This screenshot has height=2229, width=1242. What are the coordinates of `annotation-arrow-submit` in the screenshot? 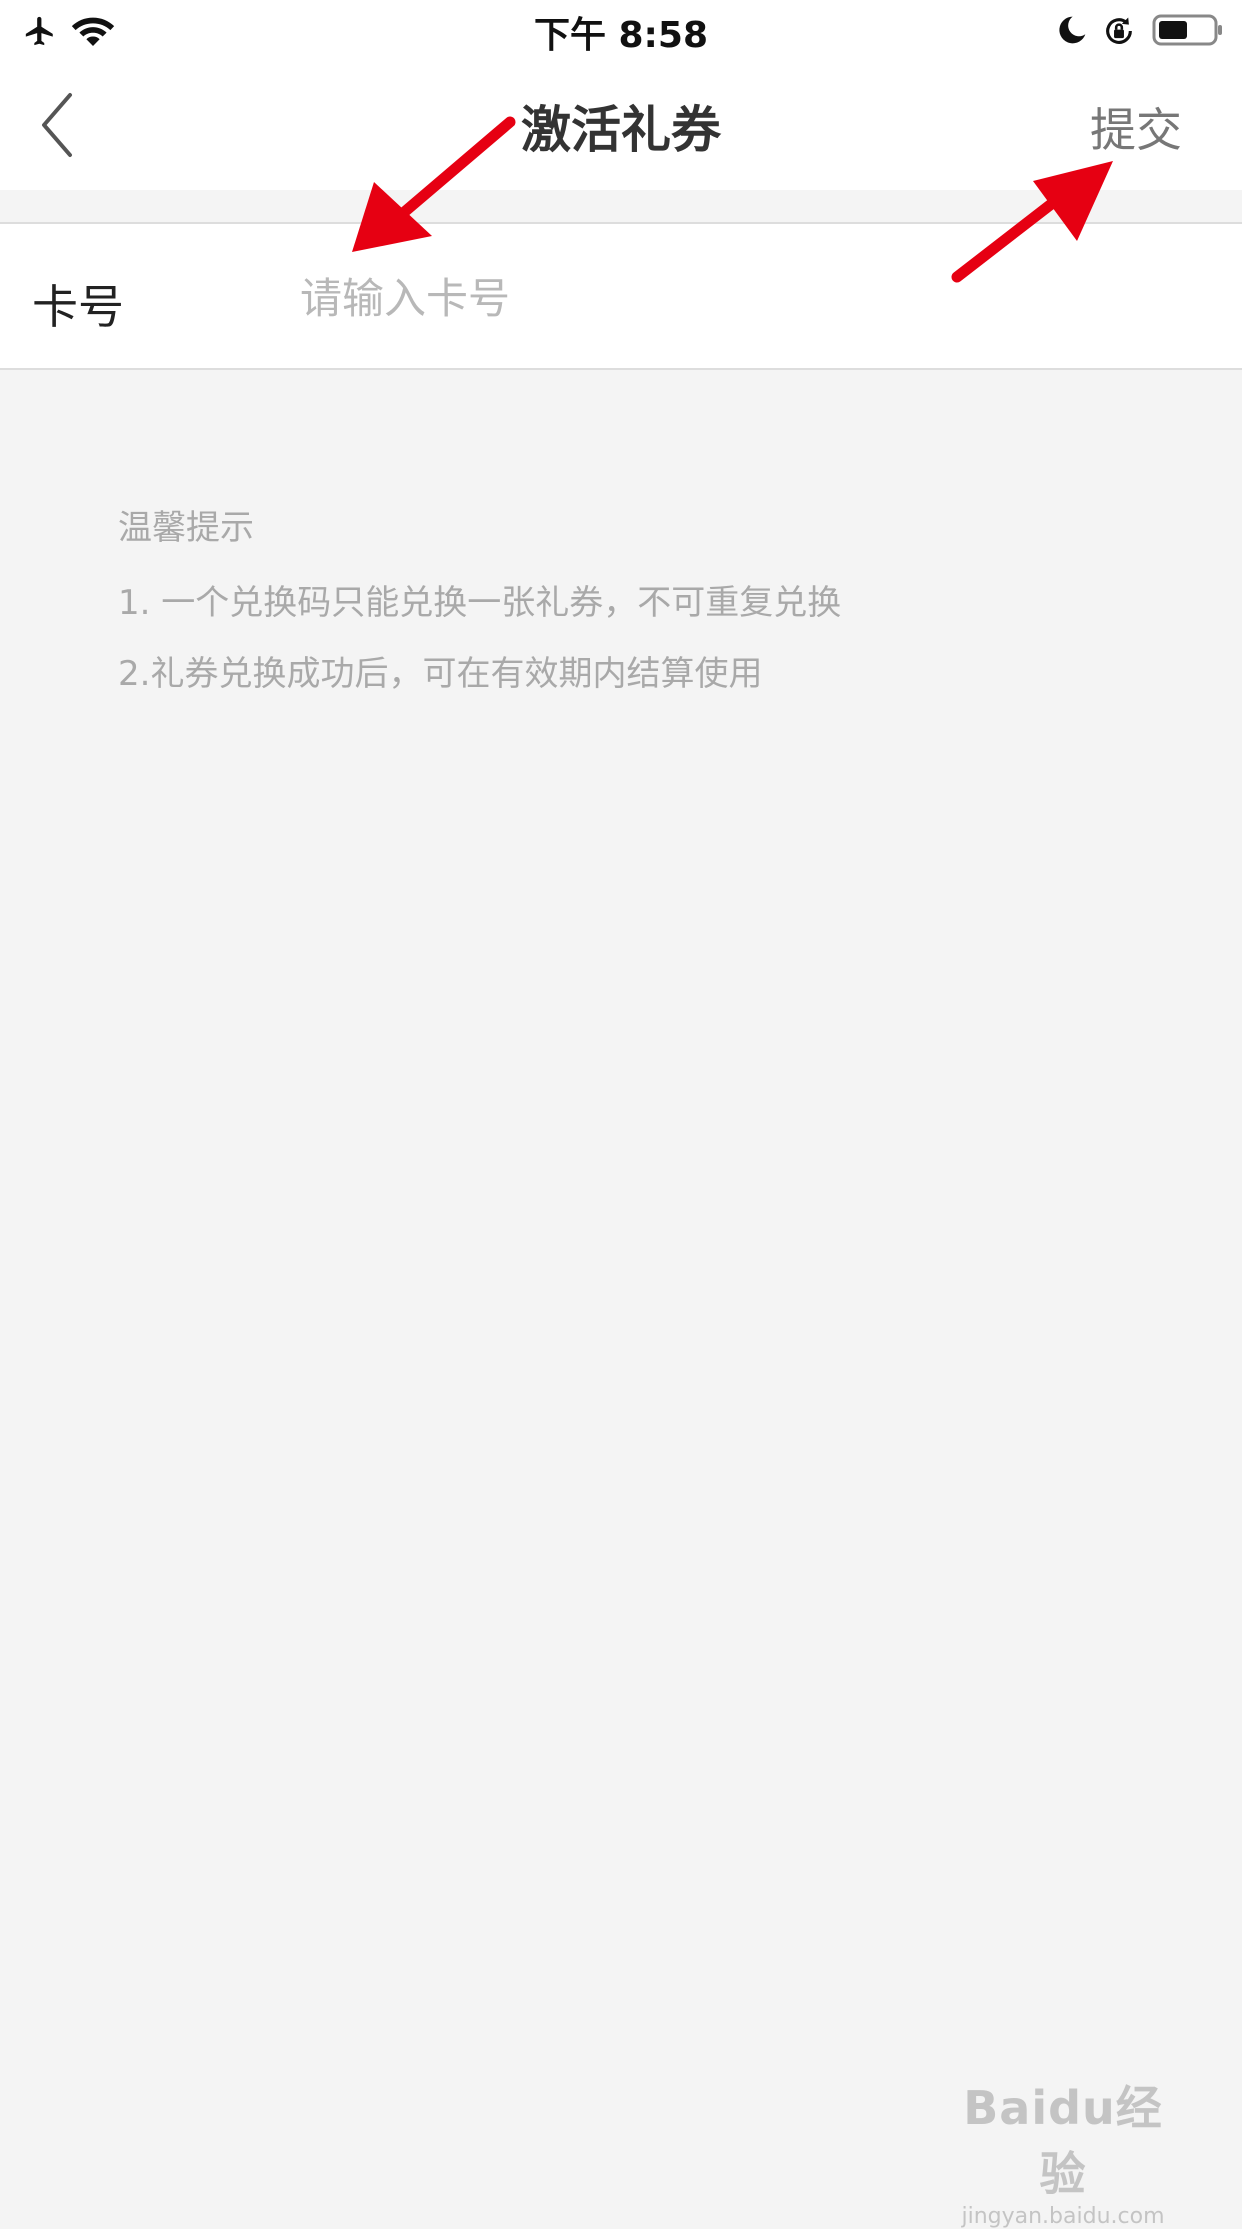 It's located at (1032, 222).